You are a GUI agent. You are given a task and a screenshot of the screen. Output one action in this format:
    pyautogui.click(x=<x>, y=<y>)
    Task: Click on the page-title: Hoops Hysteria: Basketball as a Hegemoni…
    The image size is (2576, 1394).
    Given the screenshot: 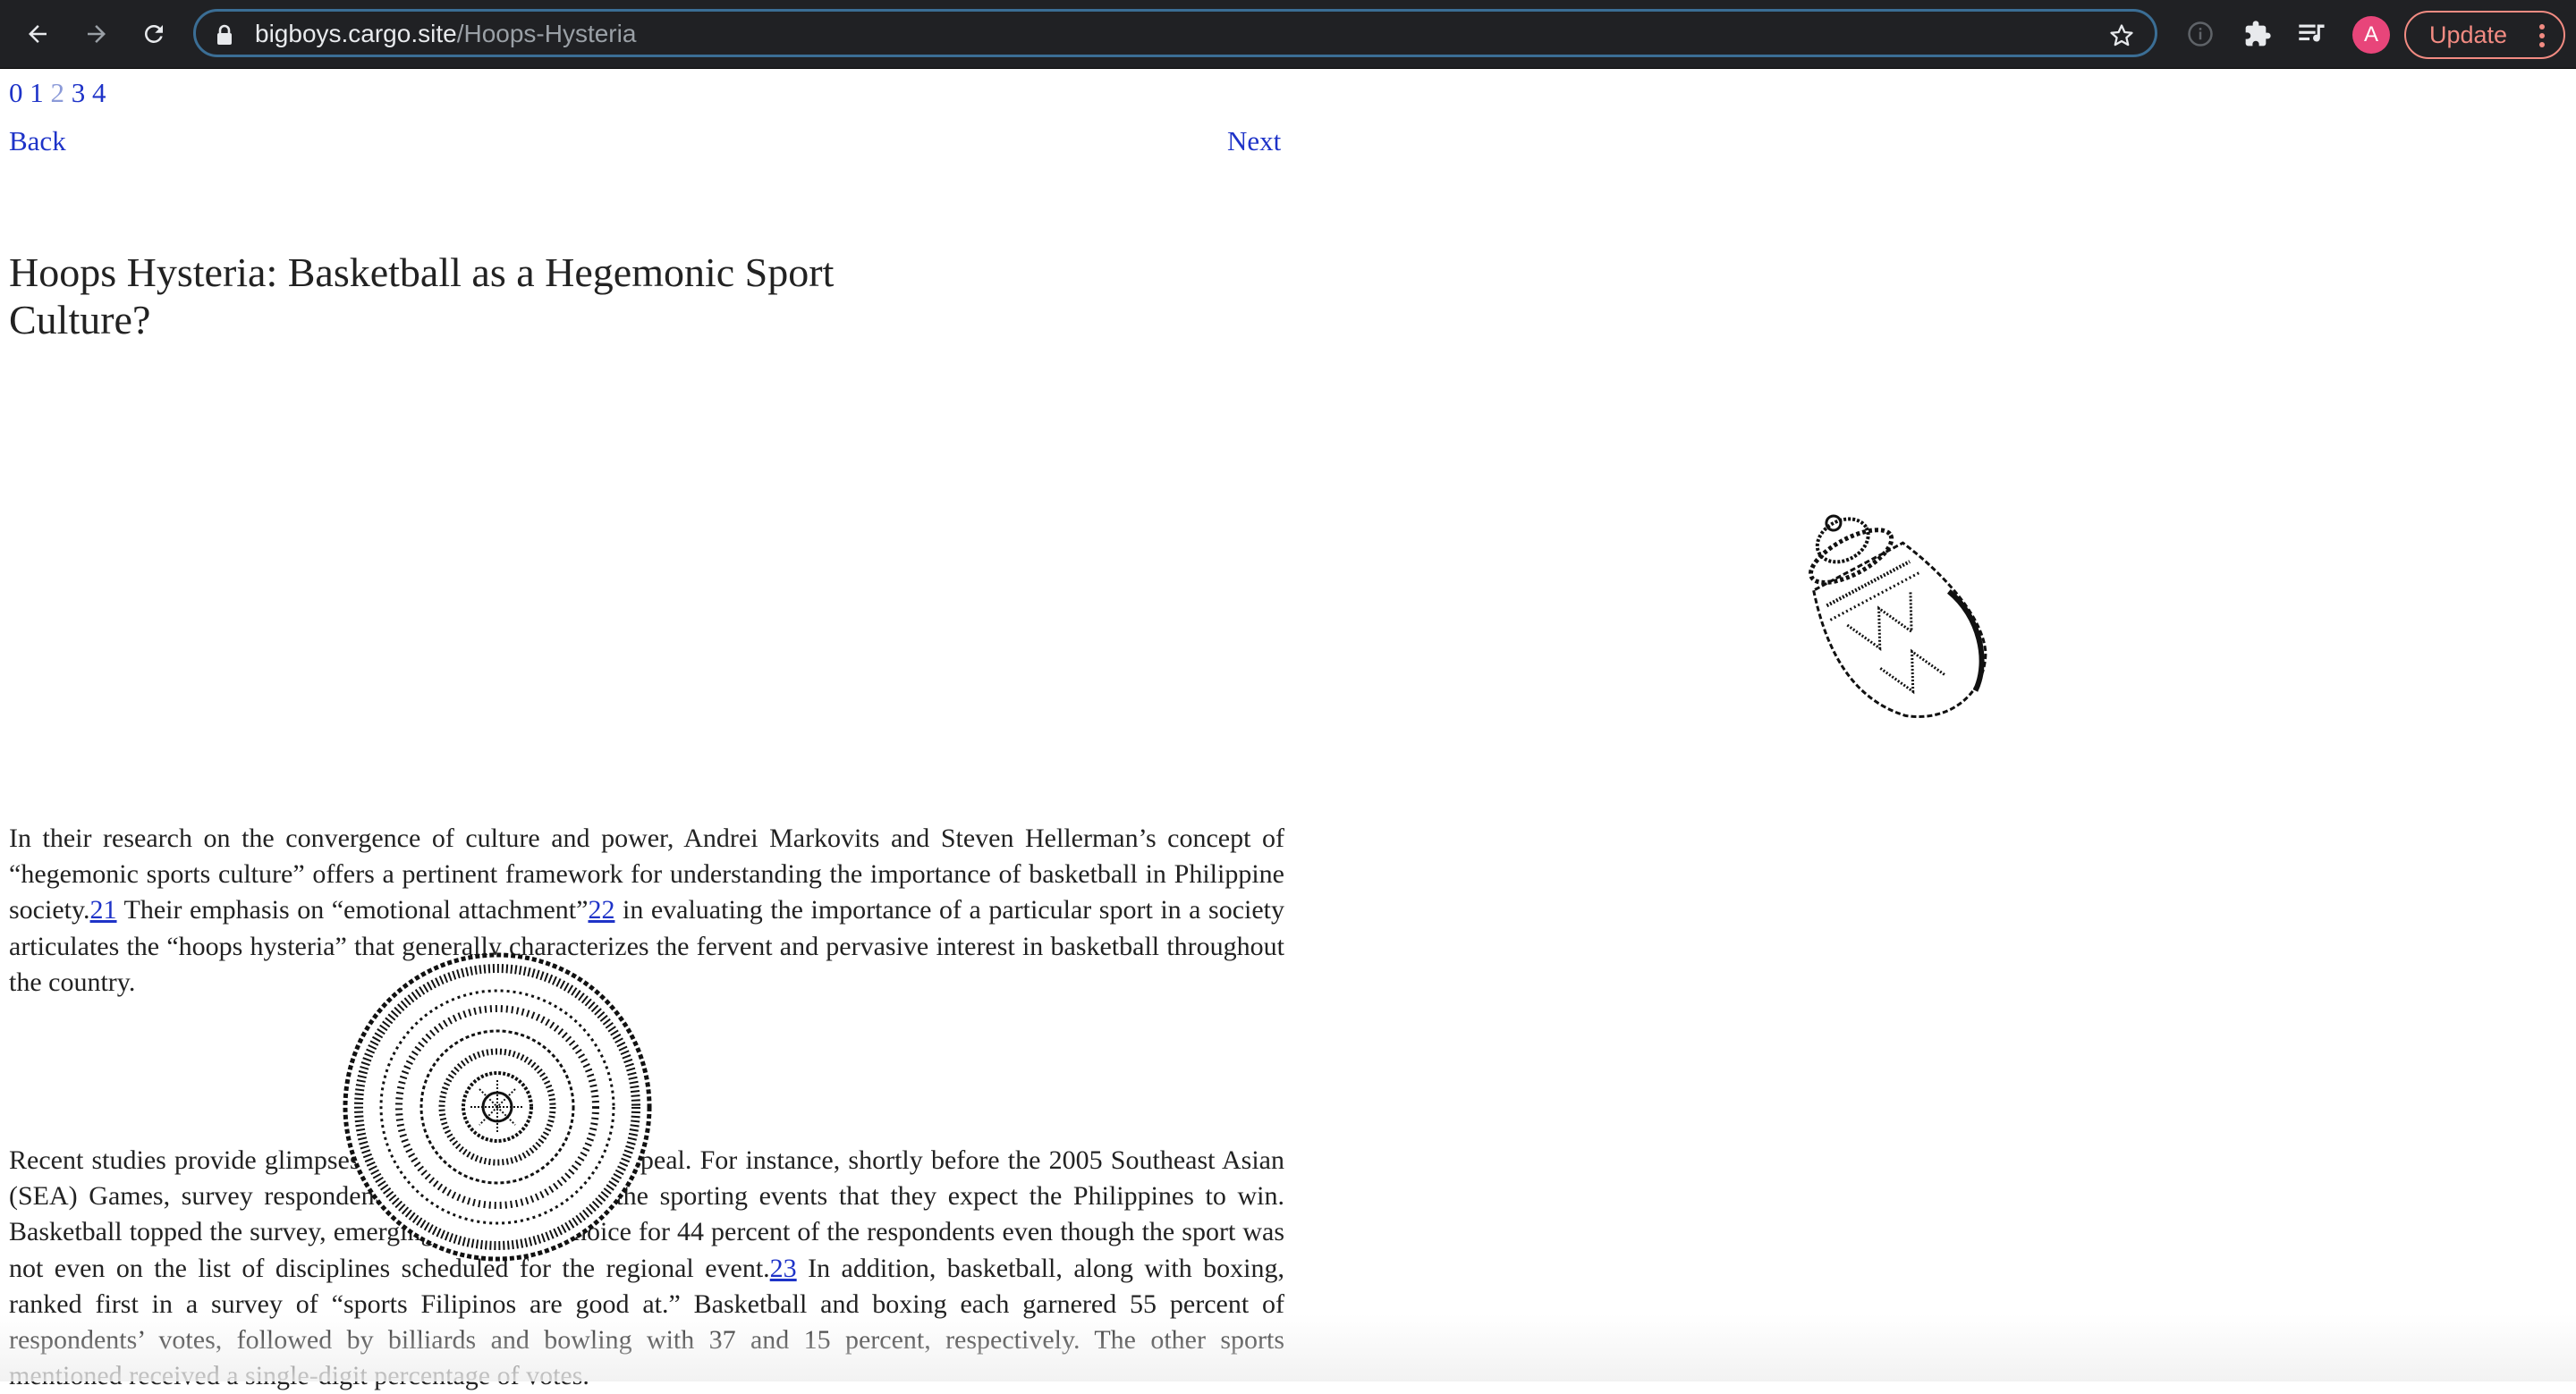 What is the action you would take?
    pyautogui.click(x=422, y=295)
    